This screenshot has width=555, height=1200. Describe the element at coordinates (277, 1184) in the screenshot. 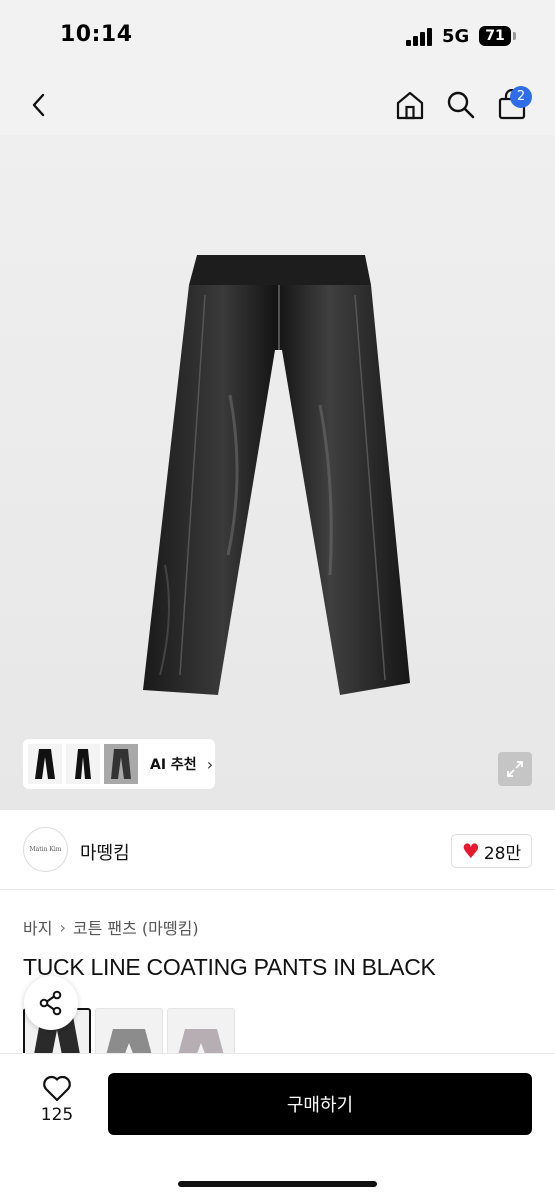

I see `home-indicator` at that location.